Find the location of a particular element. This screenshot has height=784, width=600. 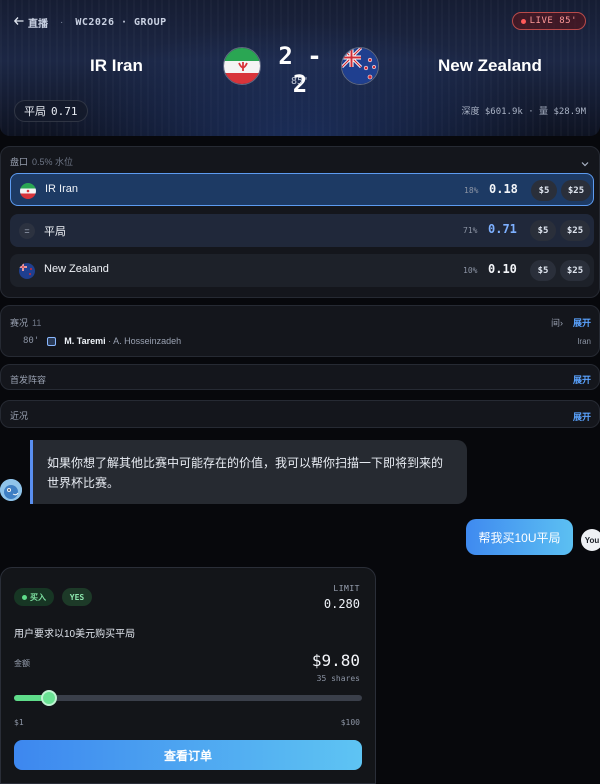

back-button: 直播 is located at coordinates (30, 22).